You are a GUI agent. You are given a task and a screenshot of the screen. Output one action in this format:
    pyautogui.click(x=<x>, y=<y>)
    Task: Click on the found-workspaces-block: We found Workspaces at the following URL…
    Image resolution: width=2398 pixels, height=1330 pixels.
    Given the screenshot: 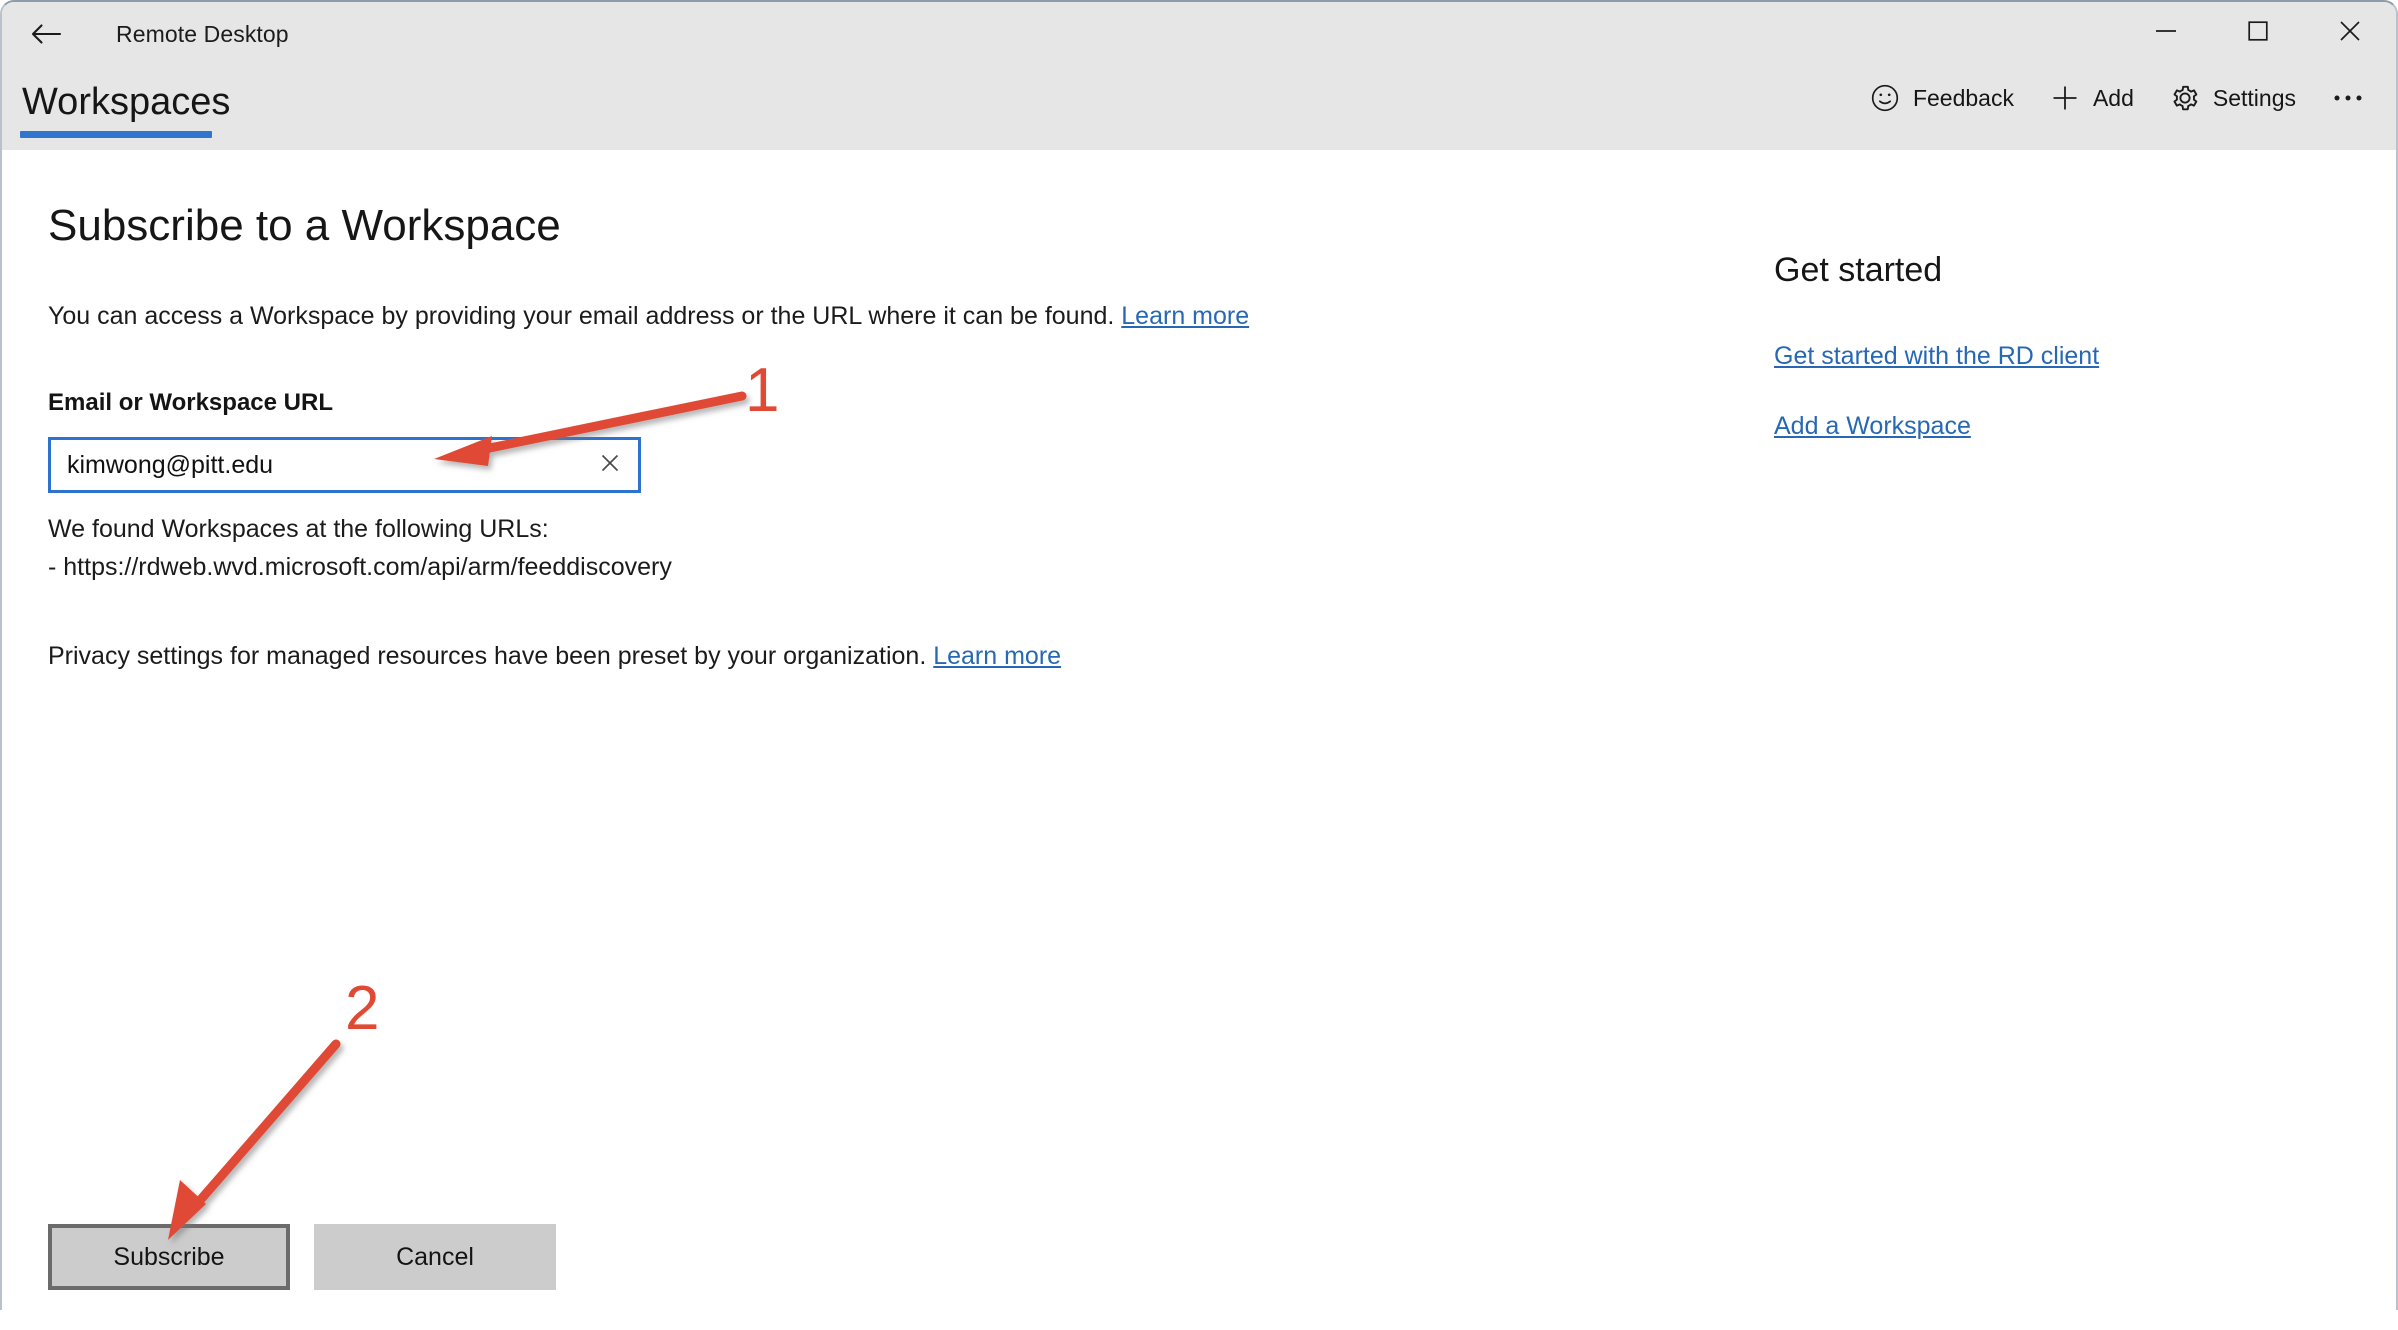 What is the action you would take?
    pyautogui.click(x=360, y=548)
    